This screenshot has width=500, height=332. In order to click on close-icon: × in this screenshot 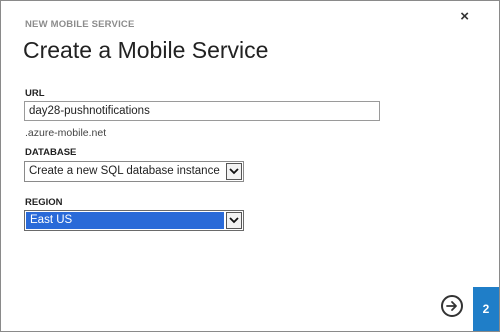, I will do `click(464, 17)`.